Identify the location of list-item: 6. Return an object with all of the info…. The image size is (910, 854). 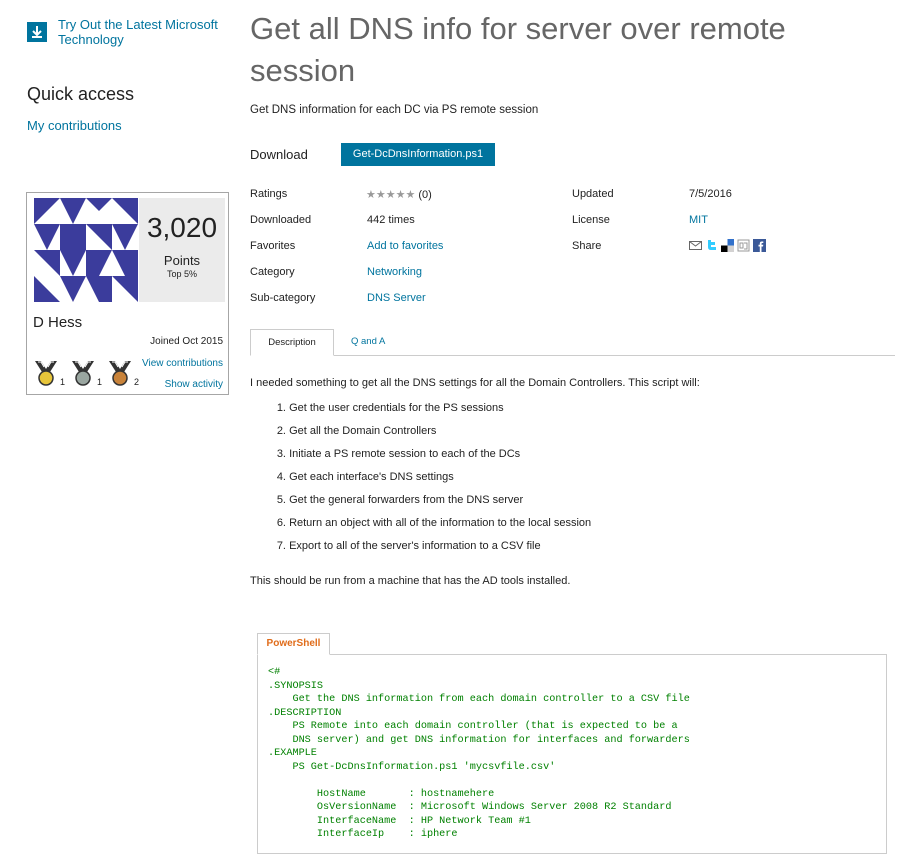
(420, 528).